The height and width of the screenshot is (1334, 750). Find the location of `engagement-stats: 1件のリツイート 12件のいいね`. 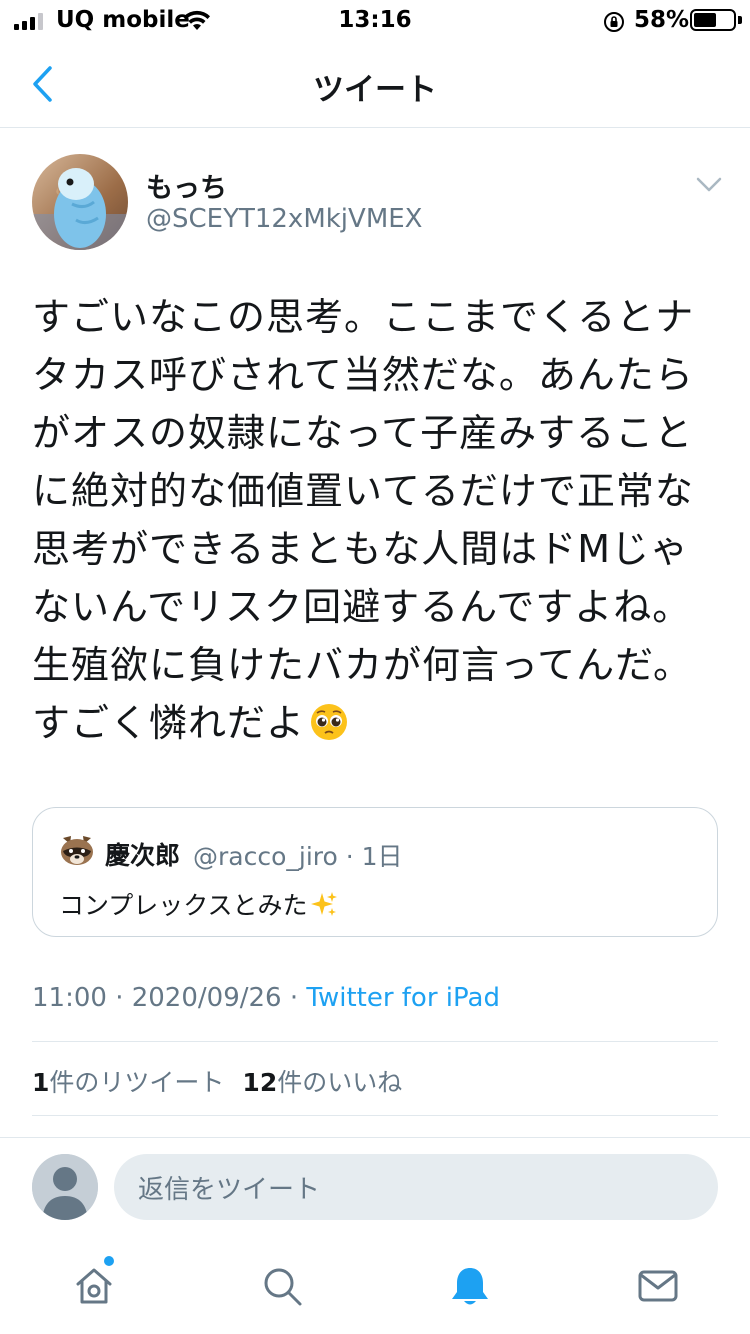

engagement-stats: 1件のリツイート 12件のいいね is located at coordinates (217, 1081).